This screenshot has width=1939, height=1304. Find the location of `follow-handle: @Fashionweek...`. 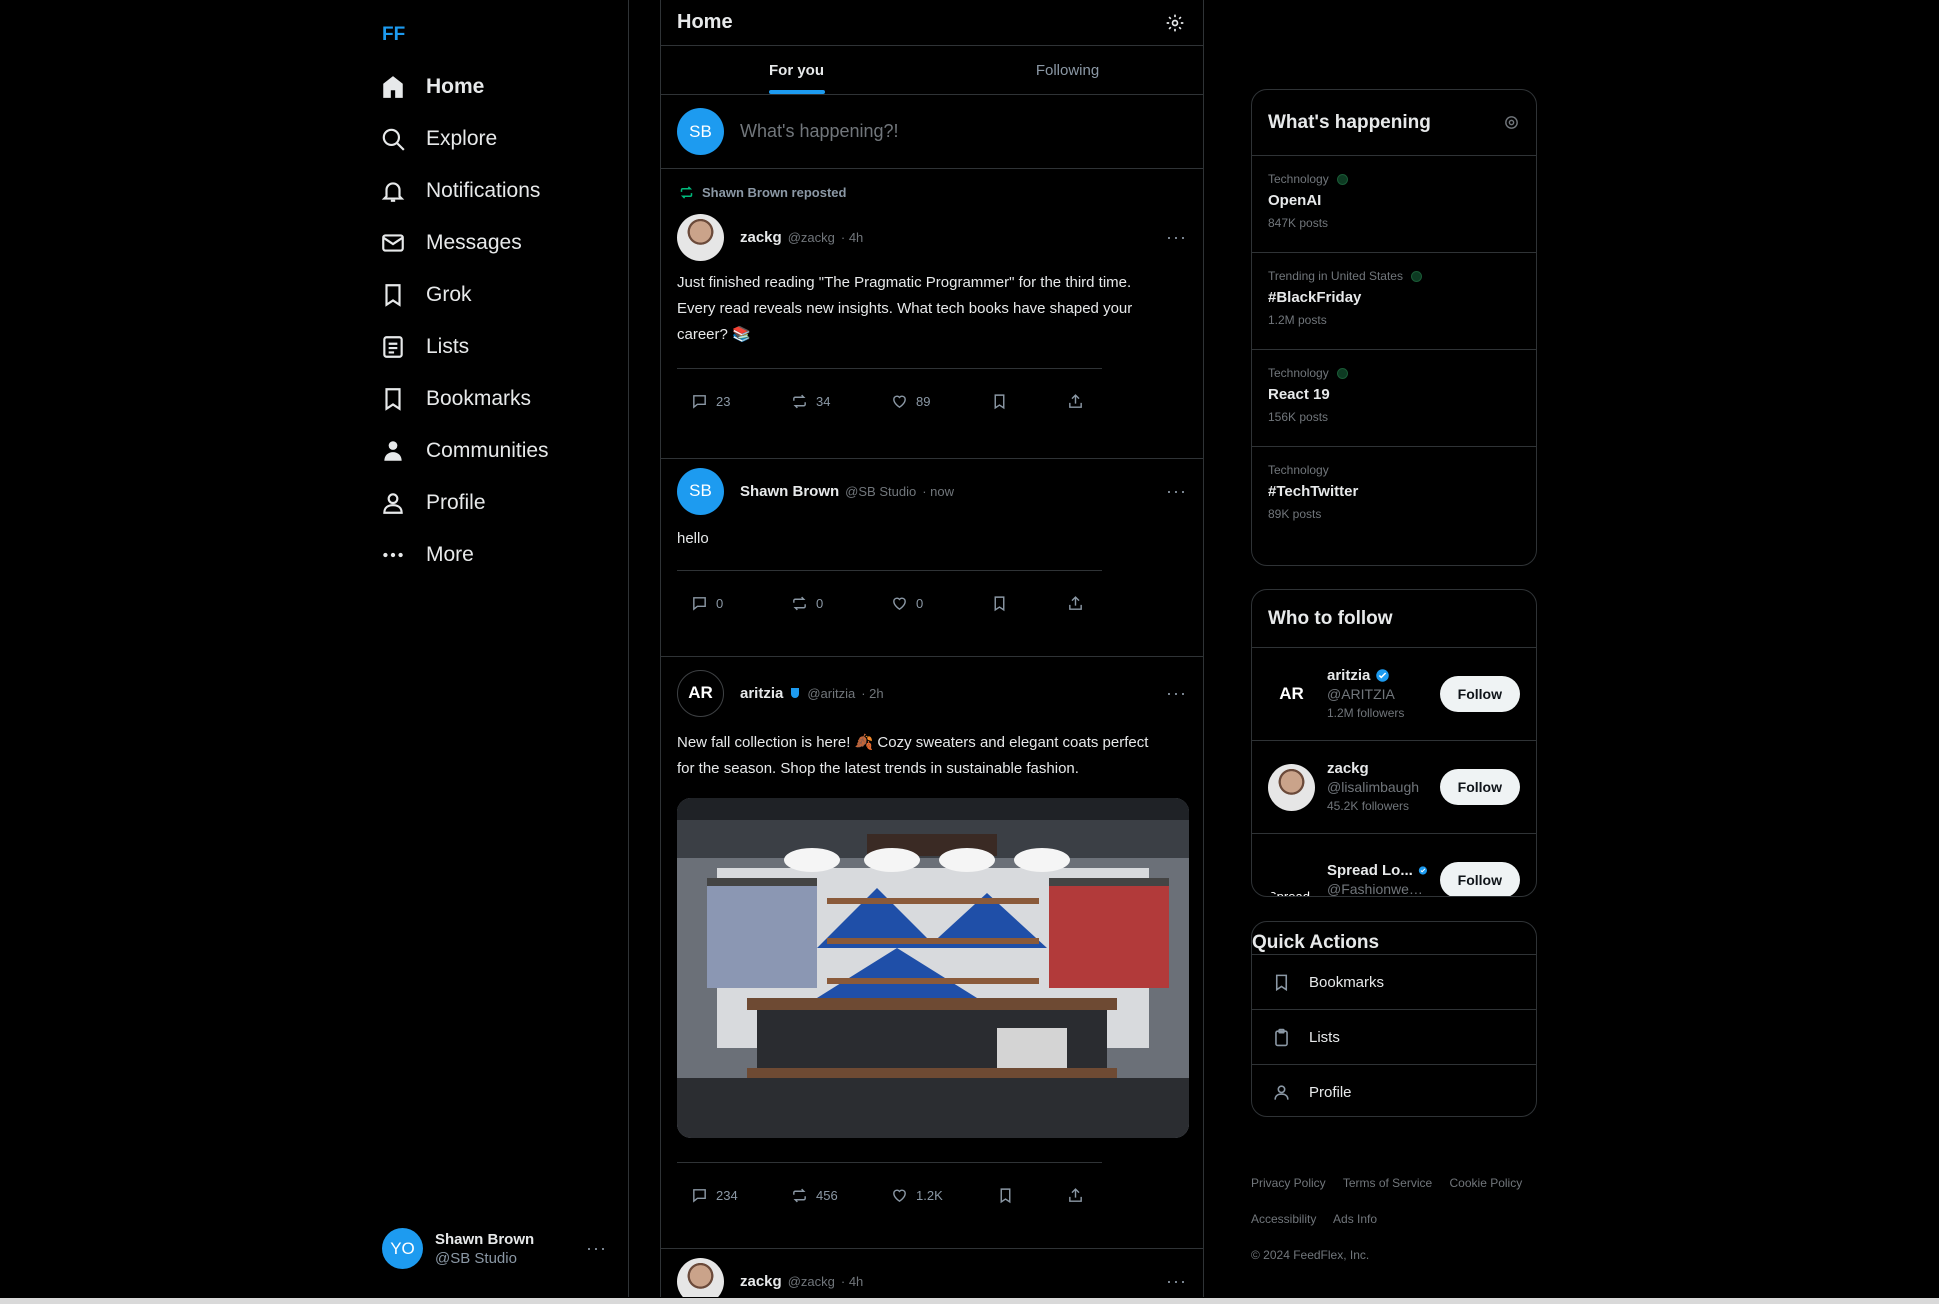

follow-handle: @Fashionweek... is located at coordinates (1377, 889).